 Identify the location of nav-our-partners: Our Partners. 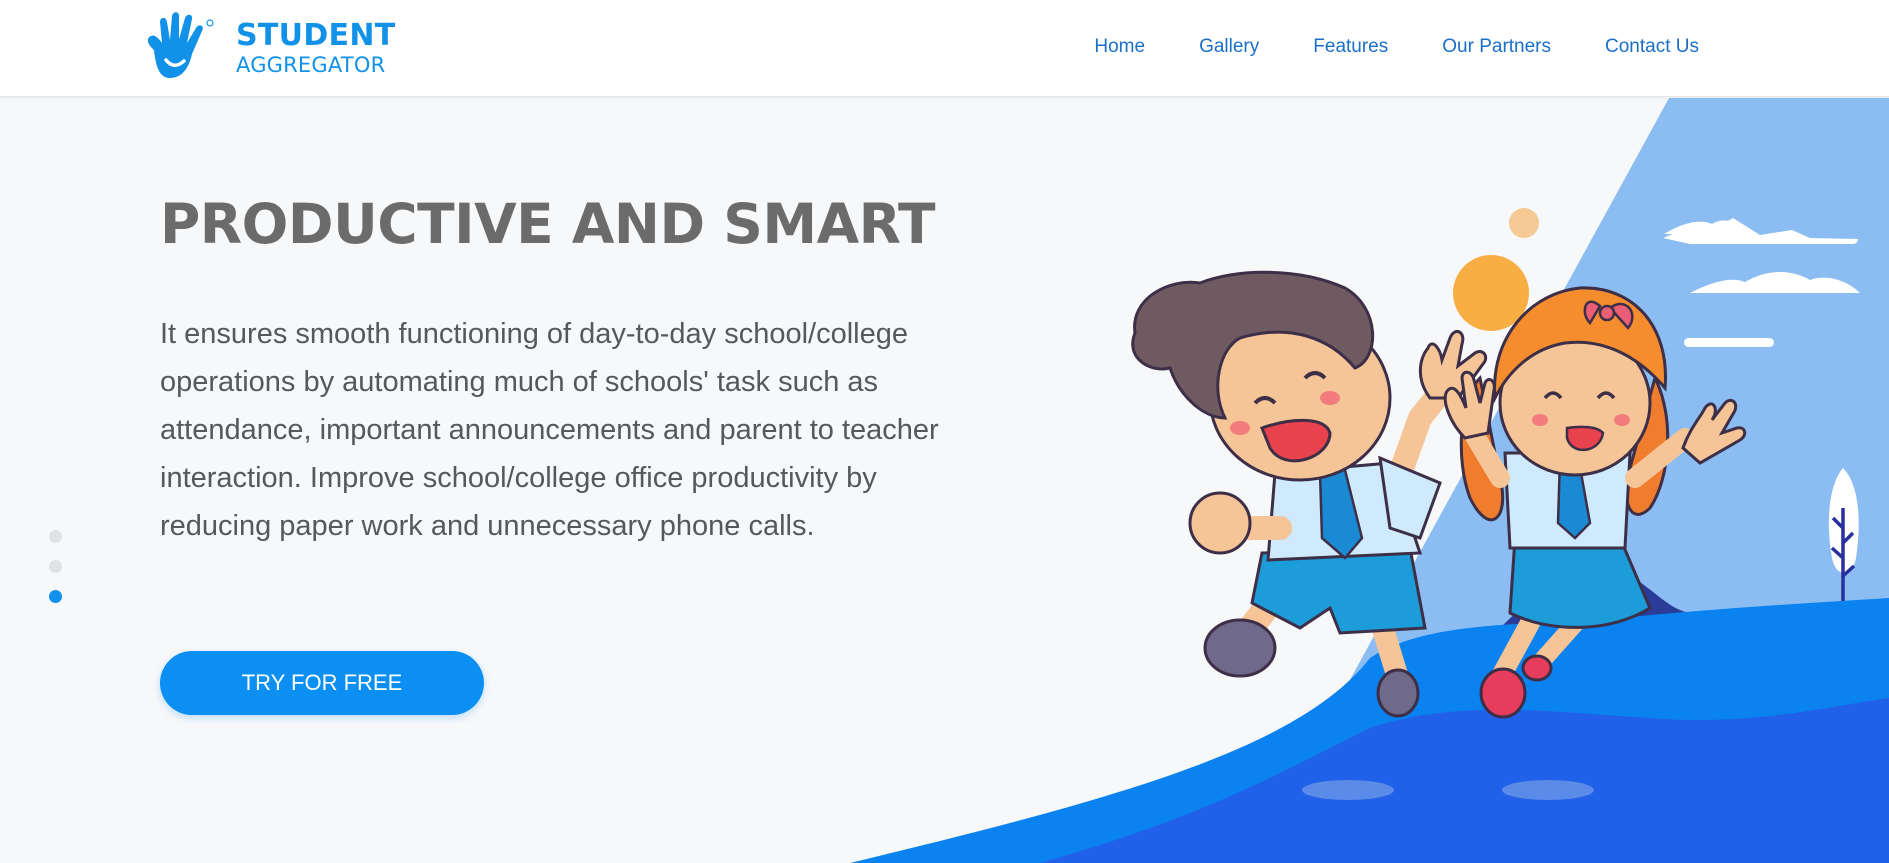
(1496, 47).